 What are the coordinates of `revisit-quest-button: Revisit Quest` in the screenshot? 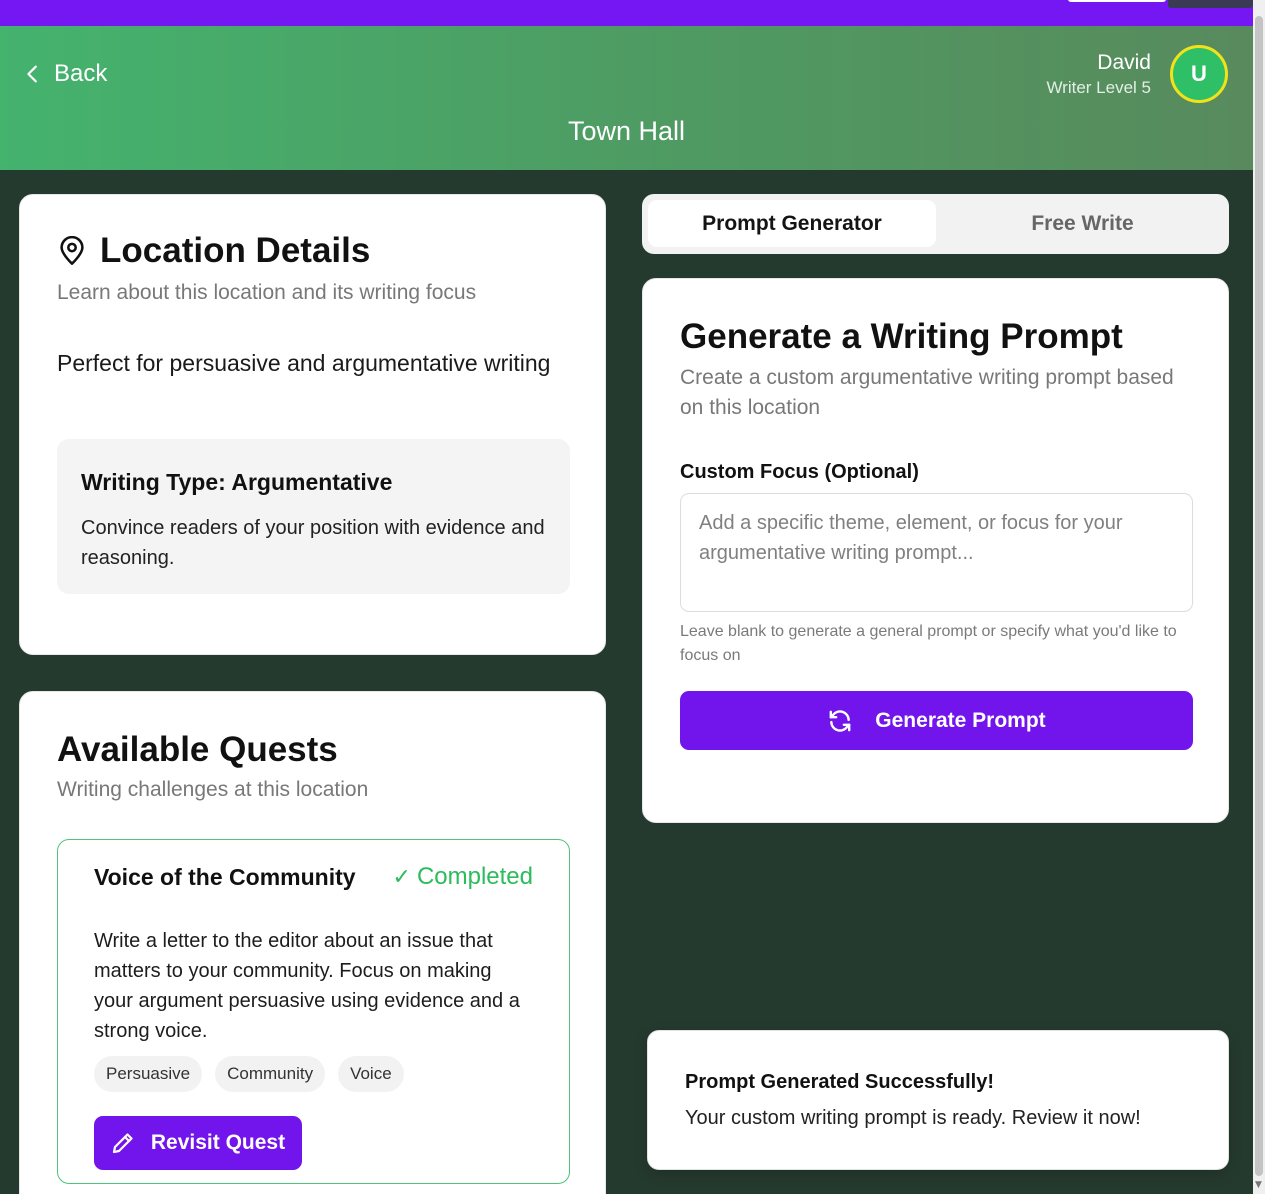 It's located at (198, 1143).